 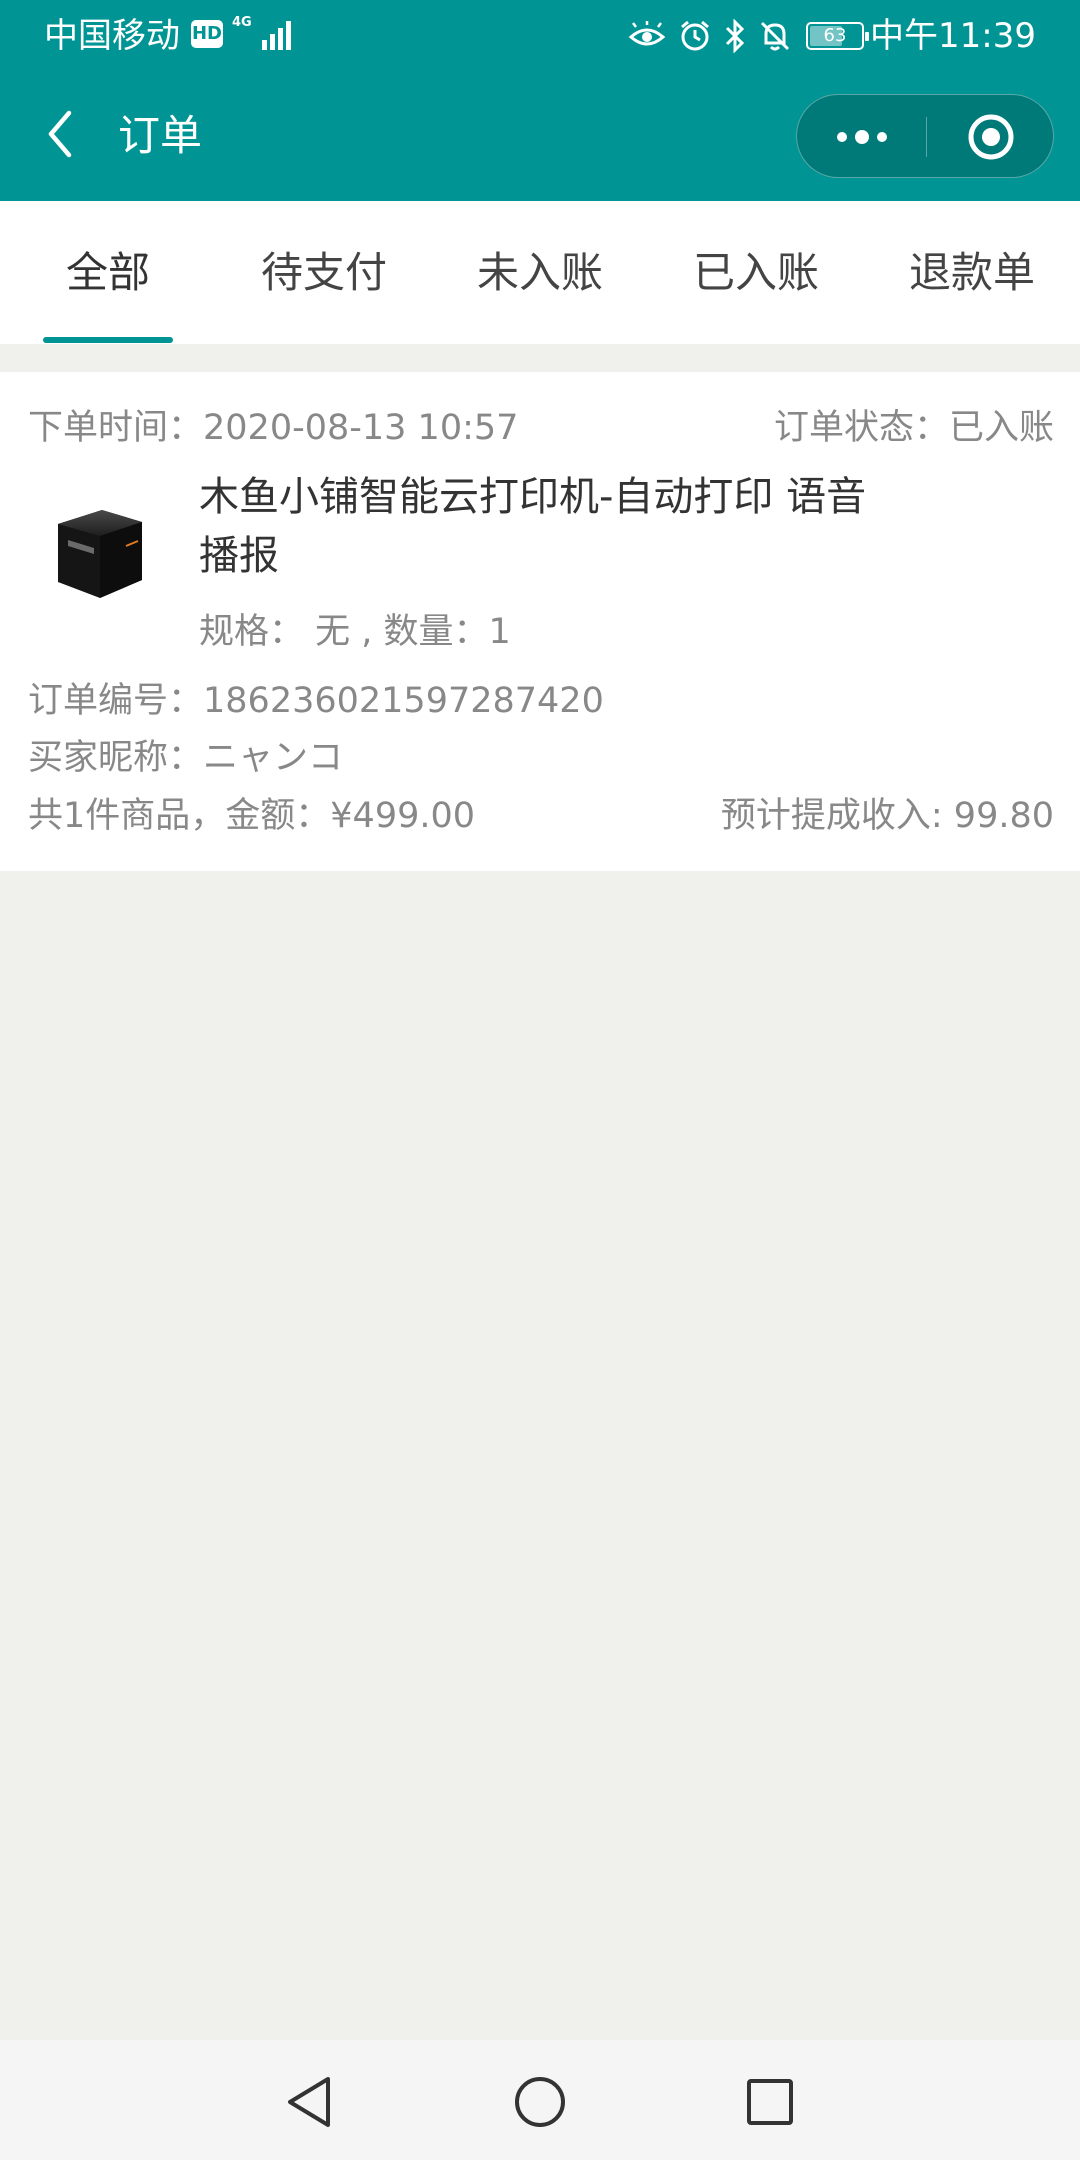 What do you see at coordinates (403, 816) in the screenshot?
I see `order-amount: ¥499.00` at bounding box center [403, 816].